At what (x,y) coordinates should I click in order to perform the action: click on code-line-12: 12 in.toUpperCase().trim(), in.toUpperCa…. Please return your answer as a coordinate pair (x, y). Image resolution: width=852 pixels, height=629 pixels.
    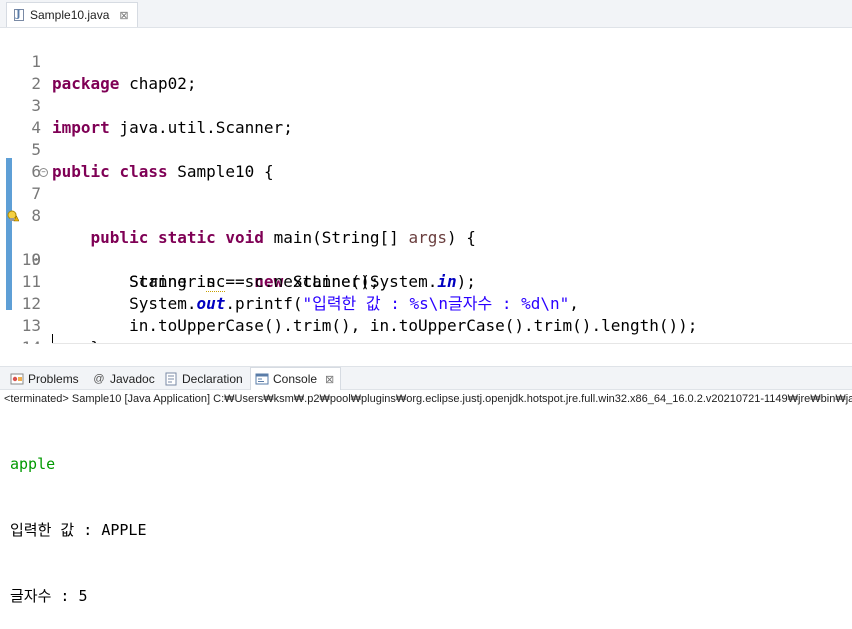
    Looking at the image, I should click on (349, 303).